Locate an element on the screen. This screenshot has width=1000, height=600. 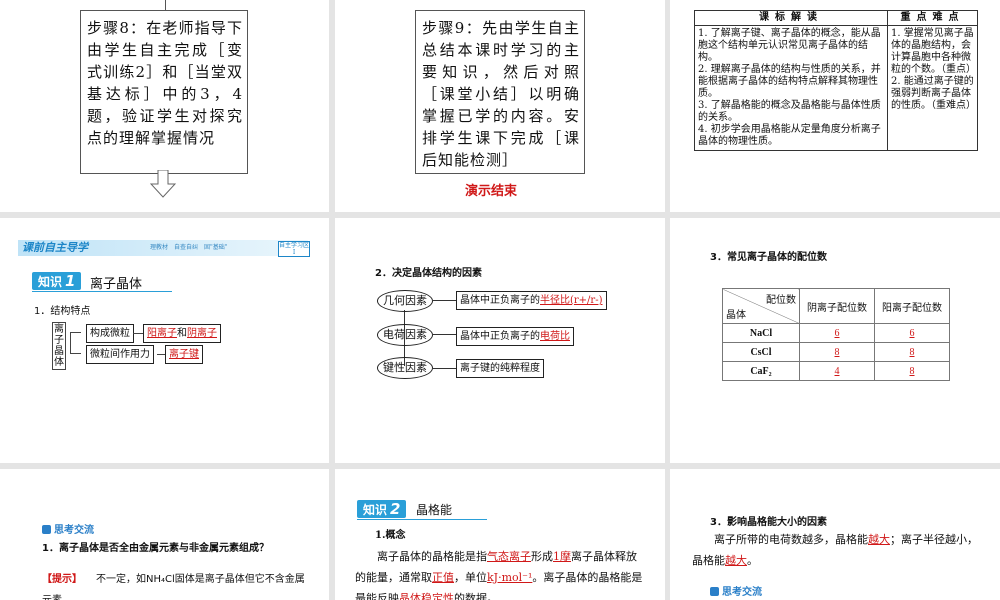
banner-mid-text: 理教材 自查自纠 固"基础" is located at coordinates (189, 247).